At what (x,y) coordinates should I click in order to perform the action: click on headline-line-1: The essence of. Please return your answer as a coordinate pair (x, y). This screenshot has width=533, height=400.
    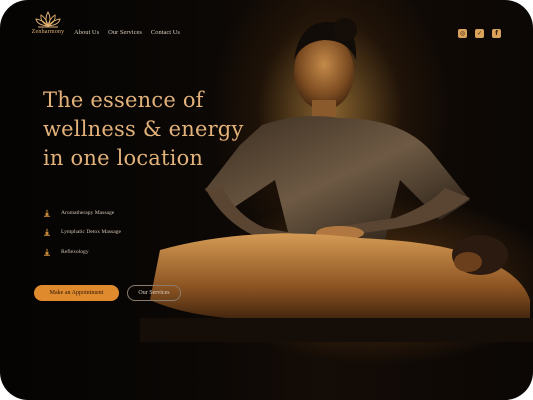
    Looking at the image, I should click on (123, 100).